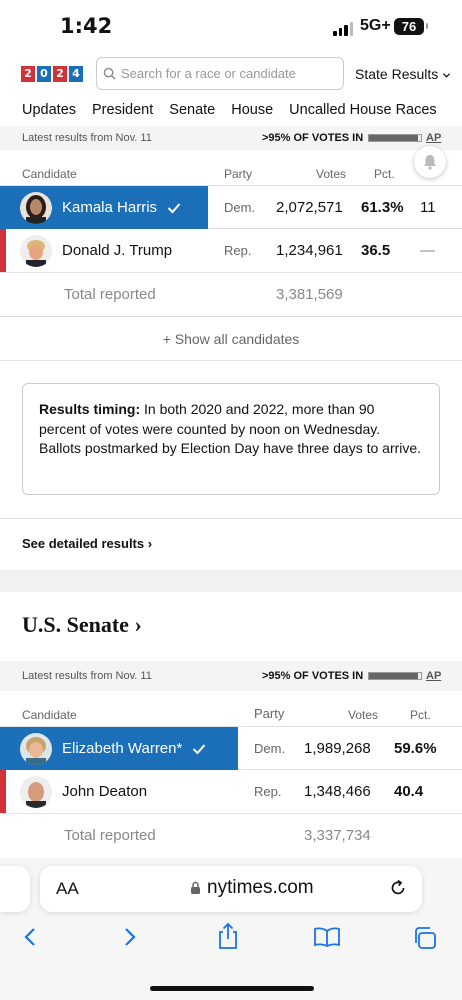 This screenshot has width=462, height=1000. What do you see at coordinates (231, 581) in the screenshot?
I see `section-divider` at bounding box center [231, 581].